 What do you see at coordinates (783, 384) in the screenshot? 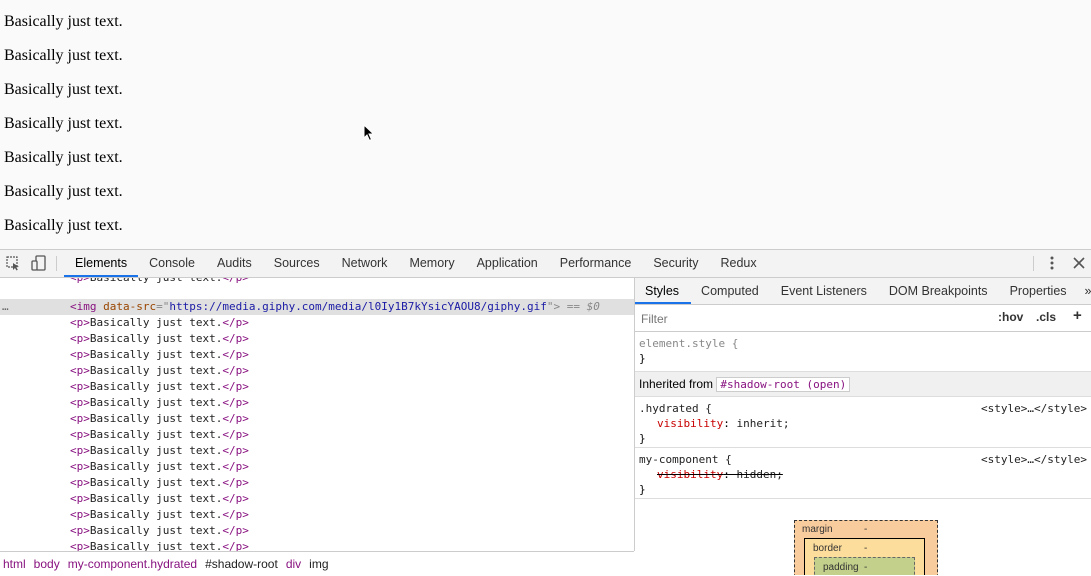
I see `inherited-node-link: #shadow-root (open)` at bounding box center [783, 384].